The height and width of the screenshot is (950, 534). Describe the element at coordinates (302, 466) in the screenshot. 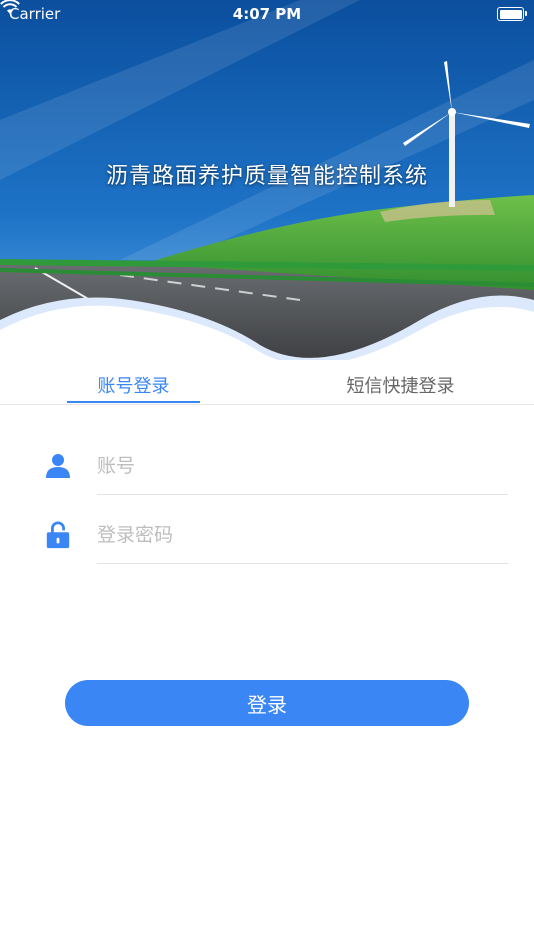

I see `account-input` at that location.